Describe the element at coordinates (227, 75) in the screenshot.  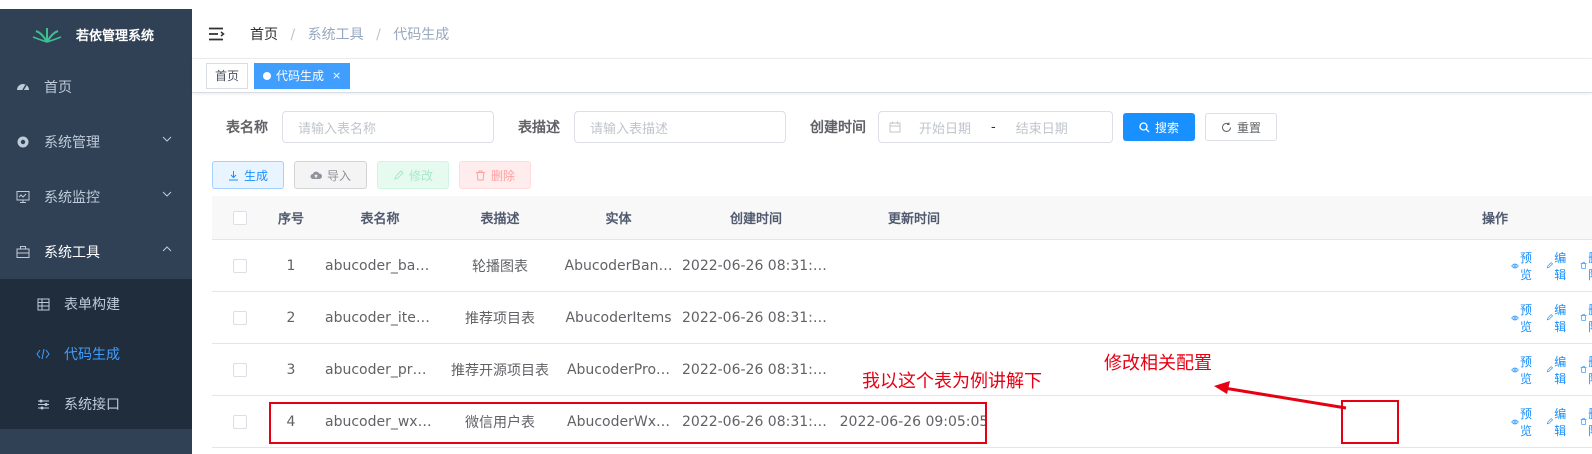
I see `tag-home: 首页` at that location.